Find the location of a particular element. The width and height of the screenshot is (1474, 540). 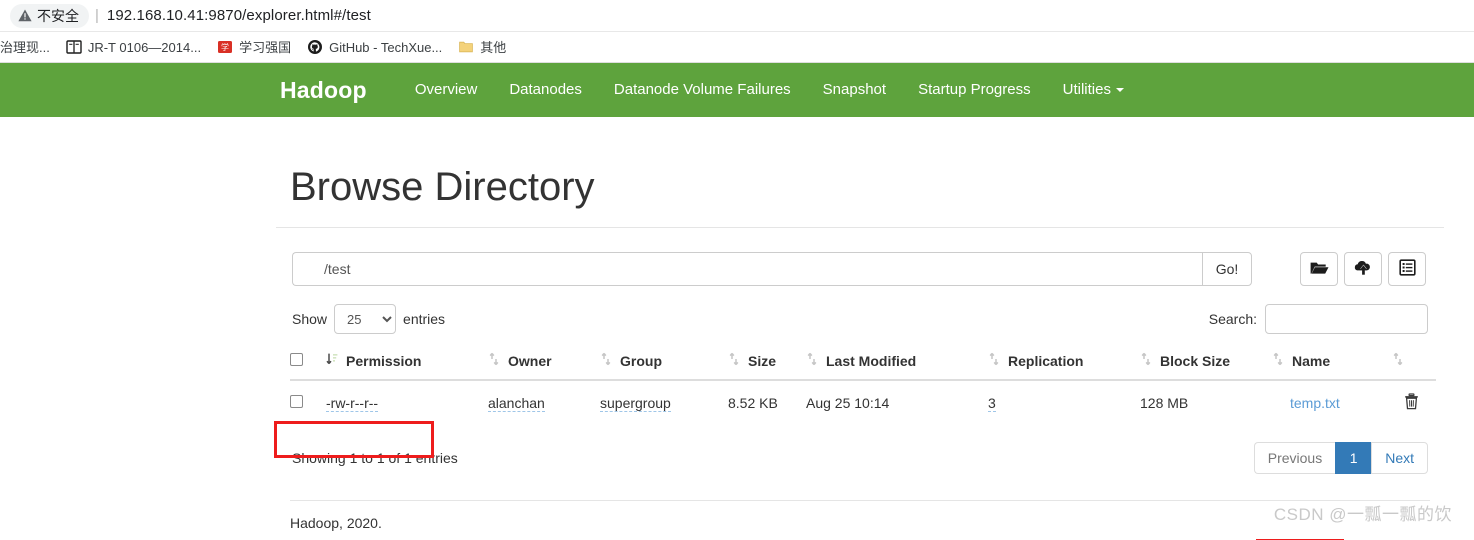

th-permission-label: Permission is located at coordinates (384, 360).